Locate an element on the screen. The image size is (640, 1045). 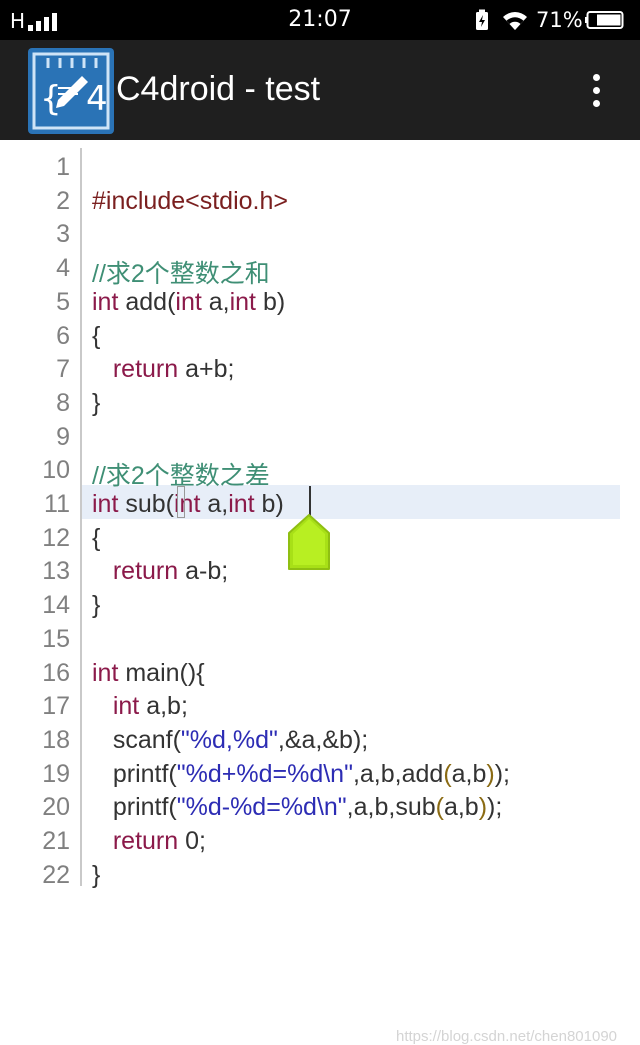
code-text: } is located at coordinates (96, 605).